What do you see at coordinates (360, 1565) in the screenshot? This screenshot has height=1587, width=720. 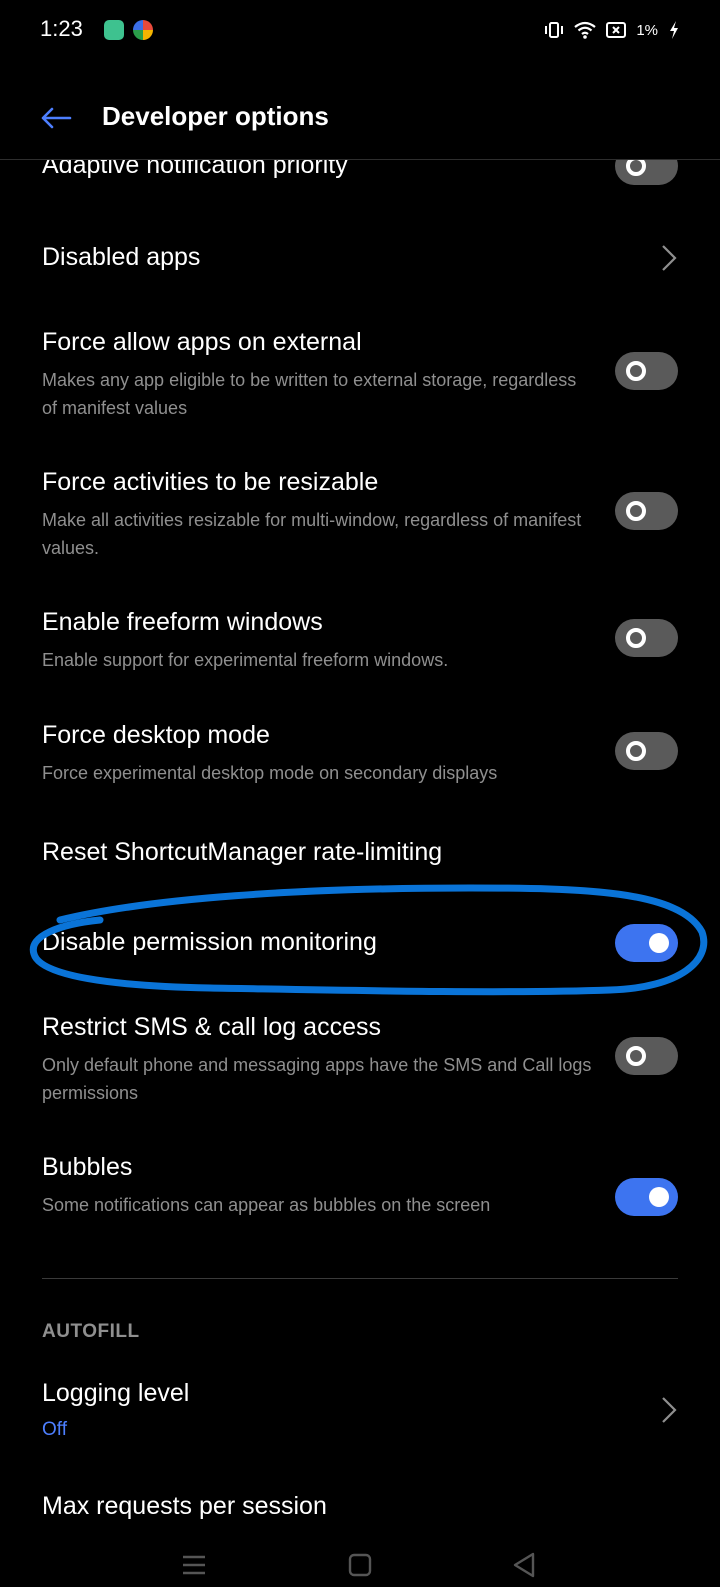 I see `home-icon` at bounding box center [360, 1565].